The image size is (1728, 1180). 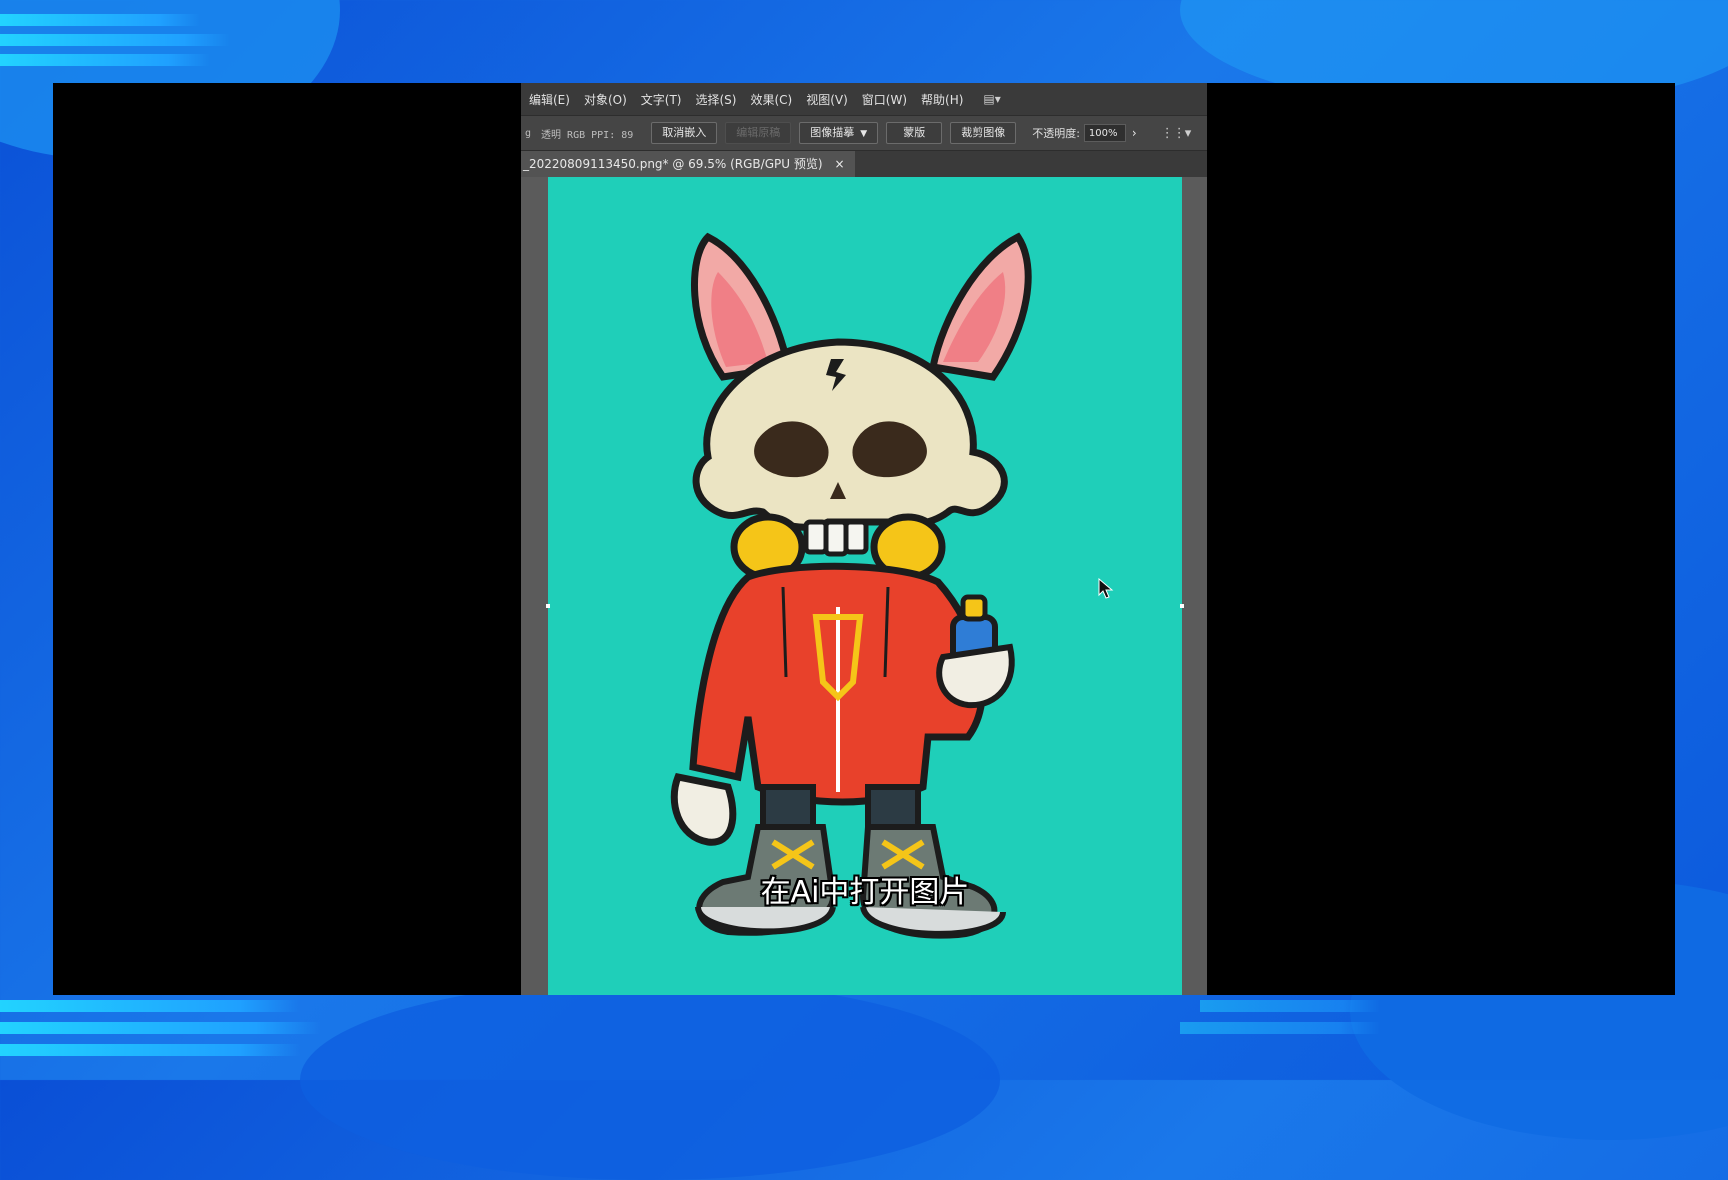 What do you see at coordinates (715, 99) in the screenshot?
I see `menu-select: 选择(S)` at bounding box center [715, 99].